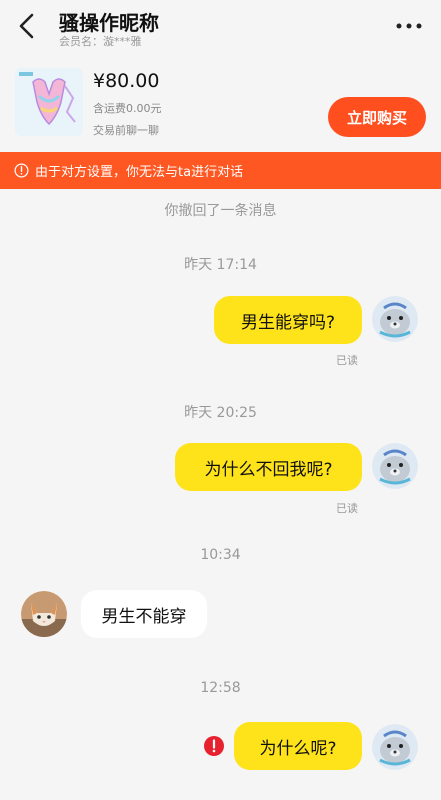 The image size is (441, 800). I want to click on shipping-info: 含运费0.00元, so click(127, 108).